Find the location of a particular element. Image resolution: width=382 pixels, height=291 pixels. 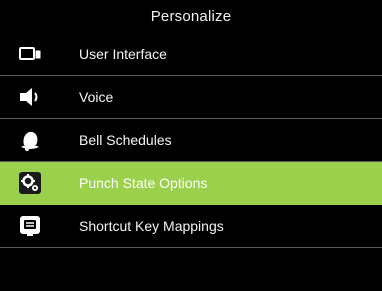

menu-item-label: Punch State Options is located at coordinates (143, 183).